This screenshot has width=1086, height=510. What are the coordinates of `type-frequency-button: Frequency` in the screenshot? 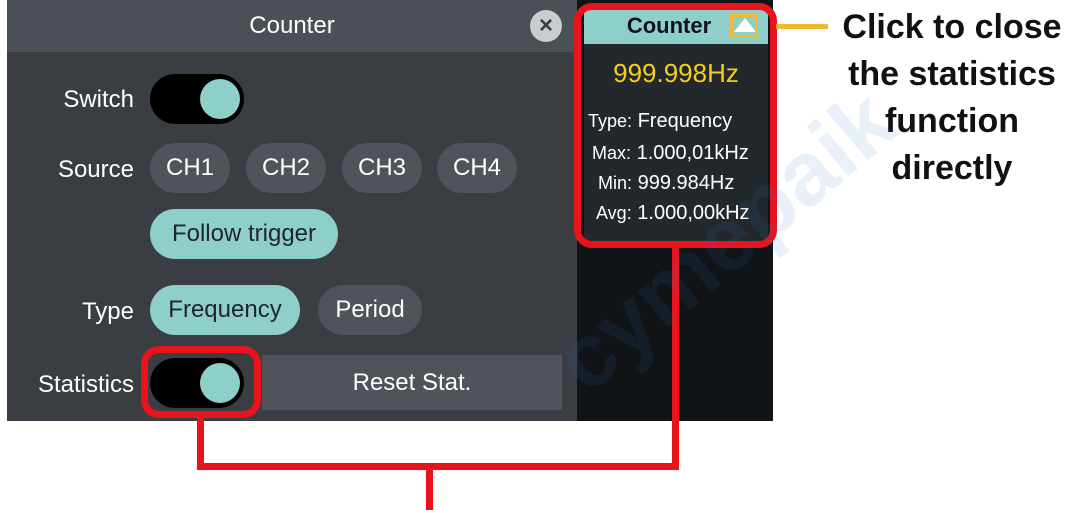 It's located at (225, 310).